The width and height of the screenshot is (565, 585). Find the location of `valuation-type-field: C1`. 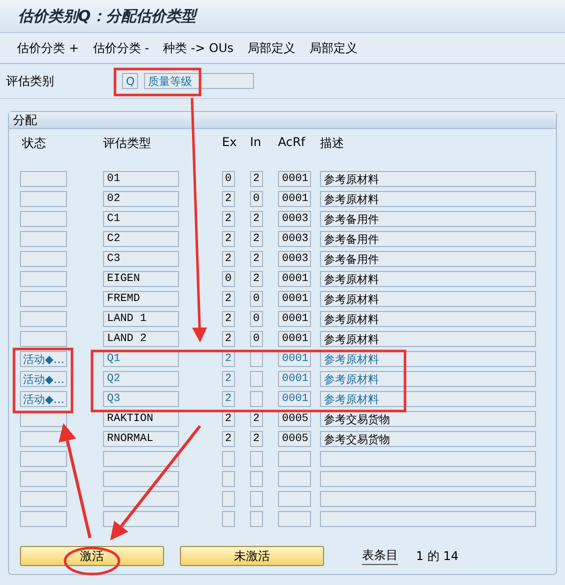

valuation-type-field: C1 is located at coordinates (141, 219).